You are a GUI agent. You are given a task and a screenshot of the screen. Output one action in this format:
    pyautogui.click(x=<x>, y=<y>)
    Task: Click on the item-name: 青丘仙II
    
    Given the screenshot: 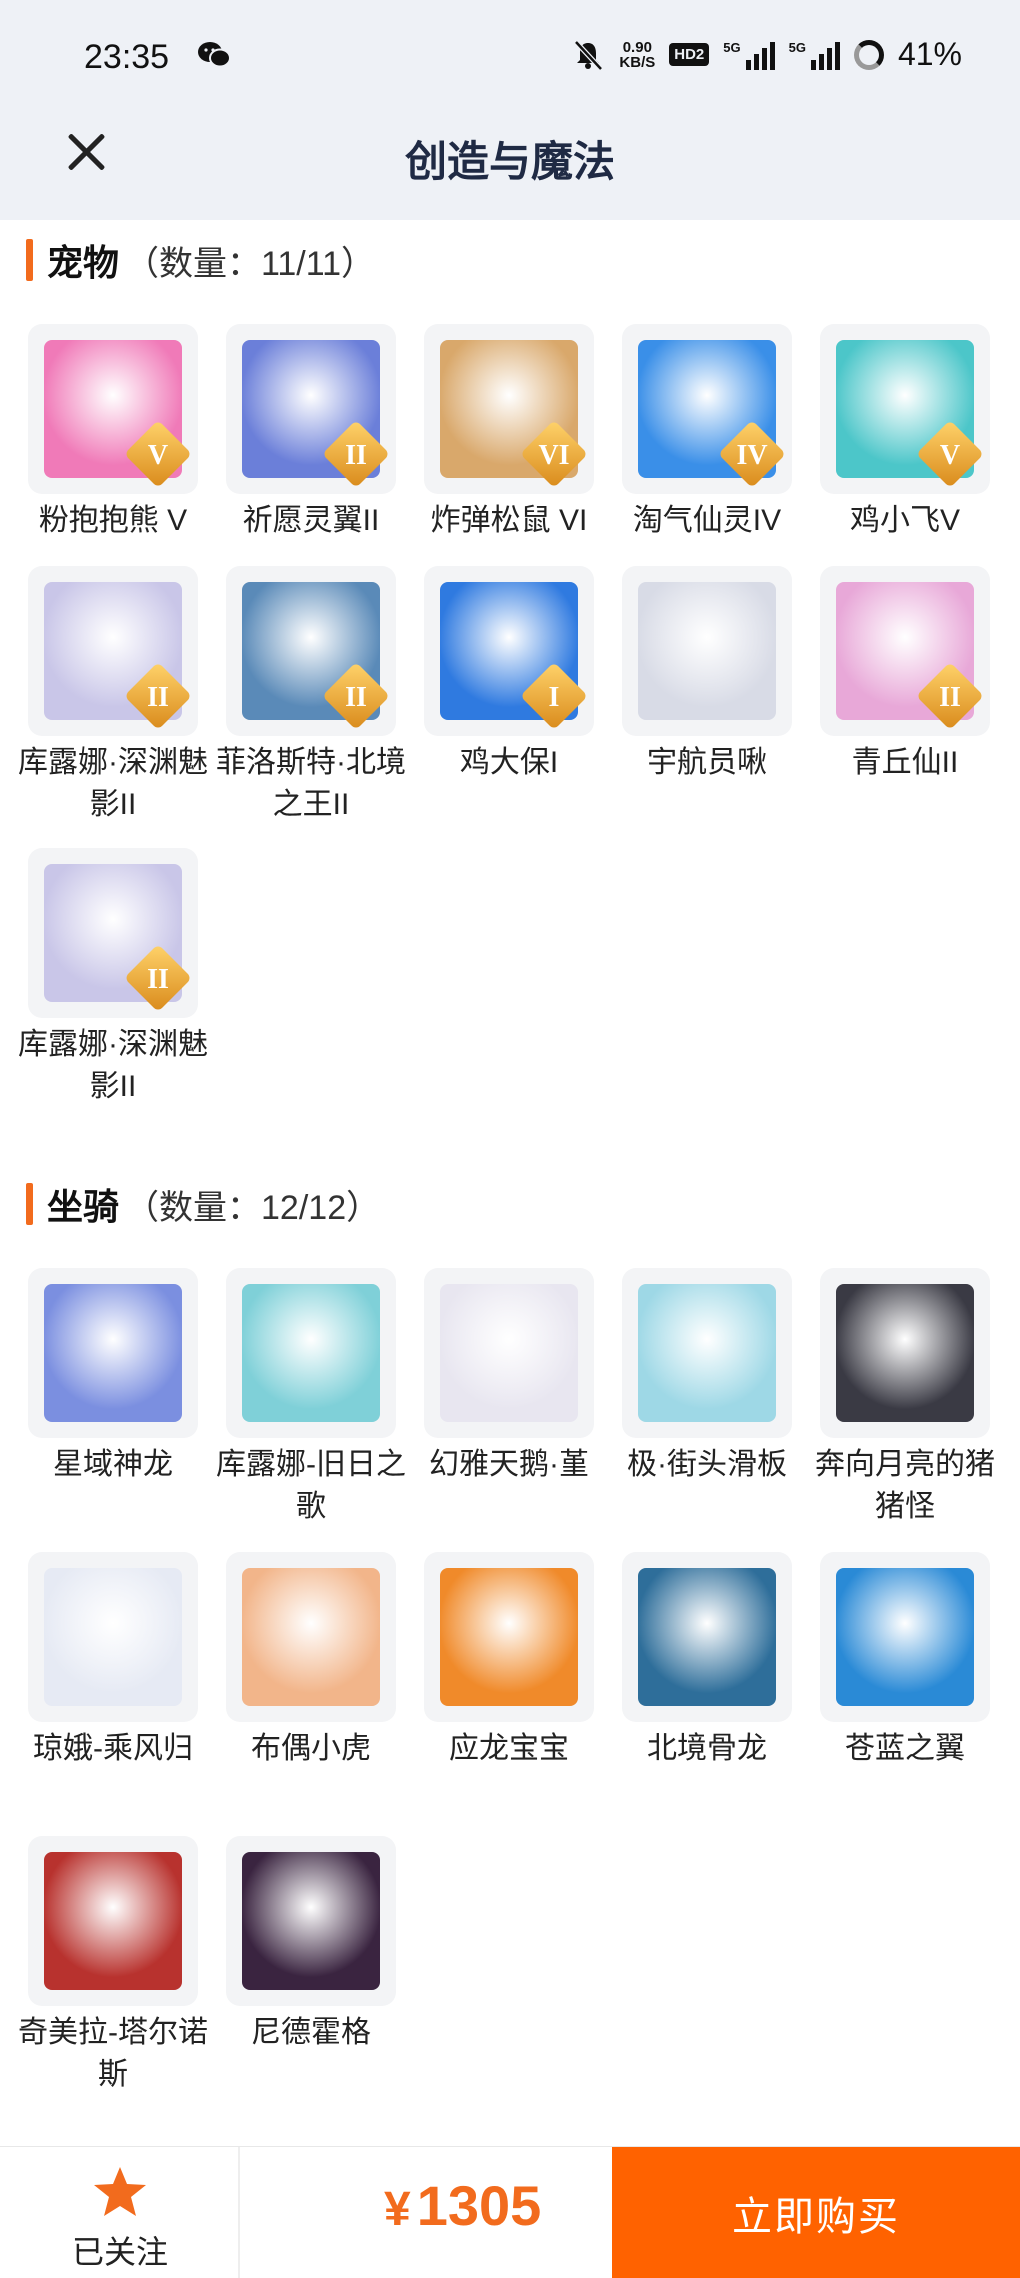 What is the action you would take?
    pyautogui.click(x=905, y=762)
    